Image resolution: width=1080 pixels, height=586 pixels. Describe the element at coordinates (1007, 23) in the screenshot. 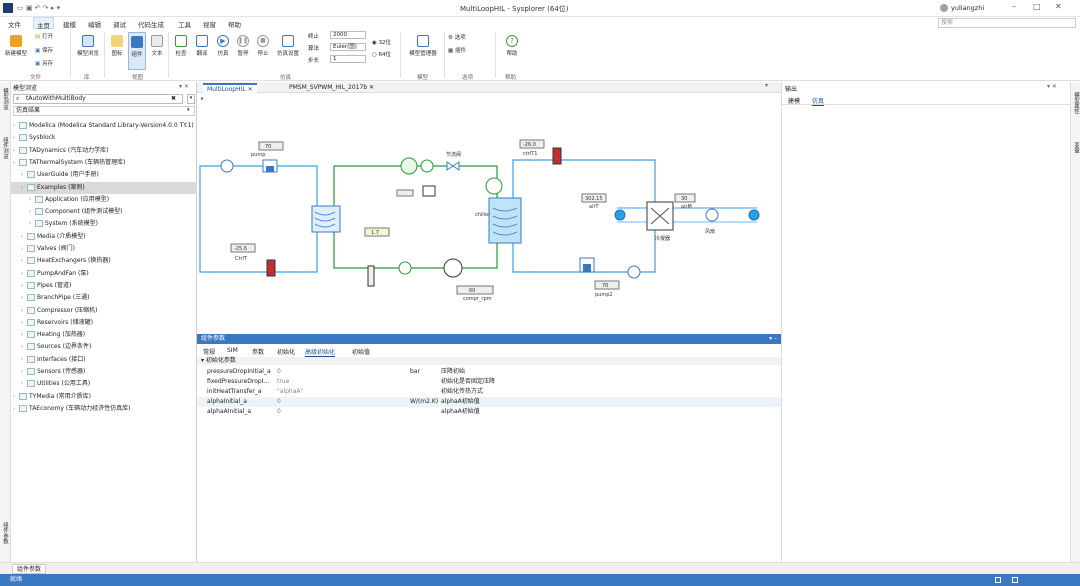

I see `search-input: 搜索` at that location.